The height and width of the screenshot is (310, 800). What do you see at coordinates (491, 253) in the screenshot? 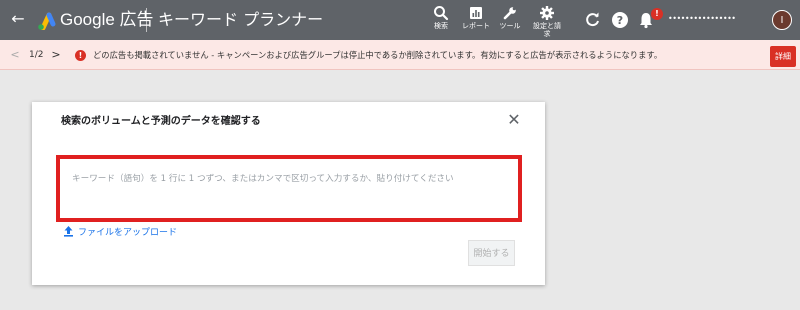
I see `start-button: 開始する` at bounding box center [491, 253].